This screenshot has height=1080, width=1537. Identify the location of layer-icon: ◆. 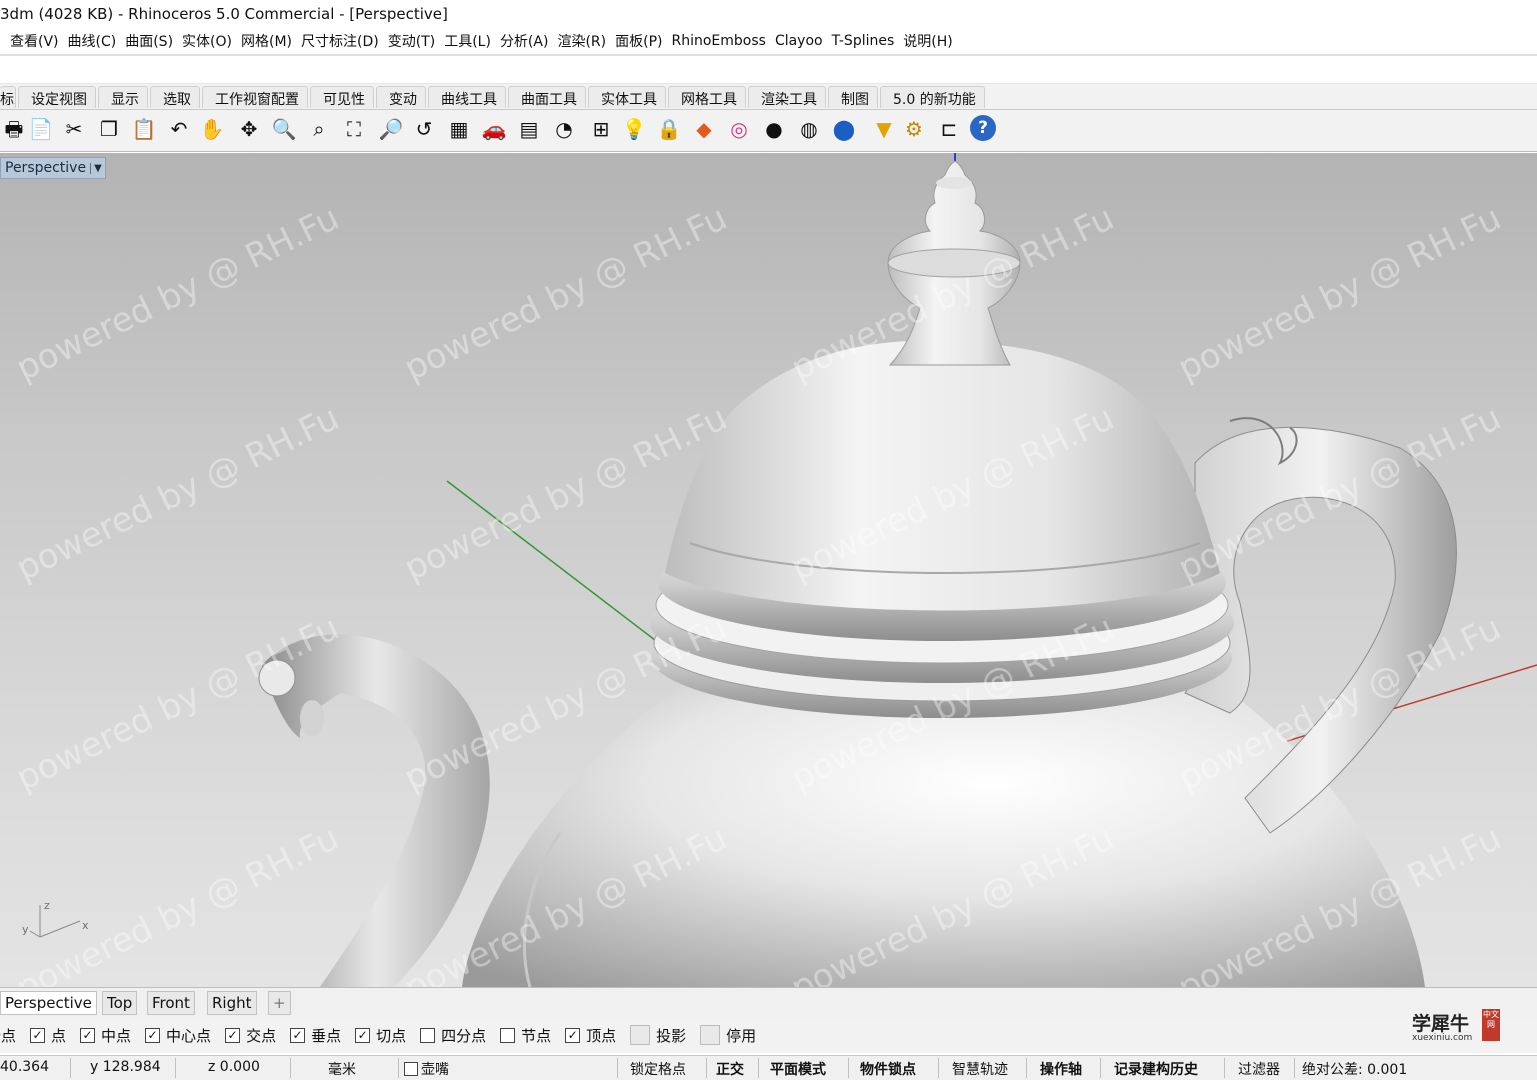
(704, 129).